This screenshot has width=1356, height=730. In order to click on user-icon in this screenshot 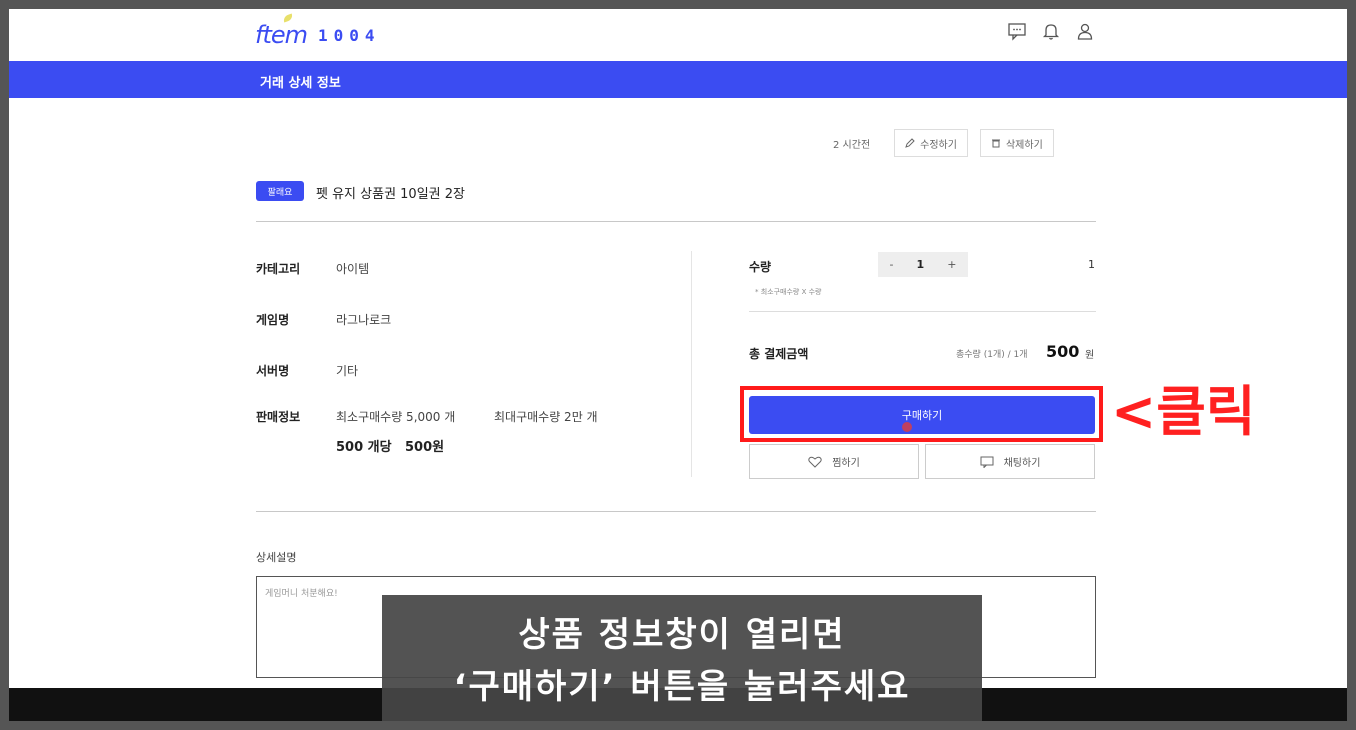, I will do `click(1085, 31)`.